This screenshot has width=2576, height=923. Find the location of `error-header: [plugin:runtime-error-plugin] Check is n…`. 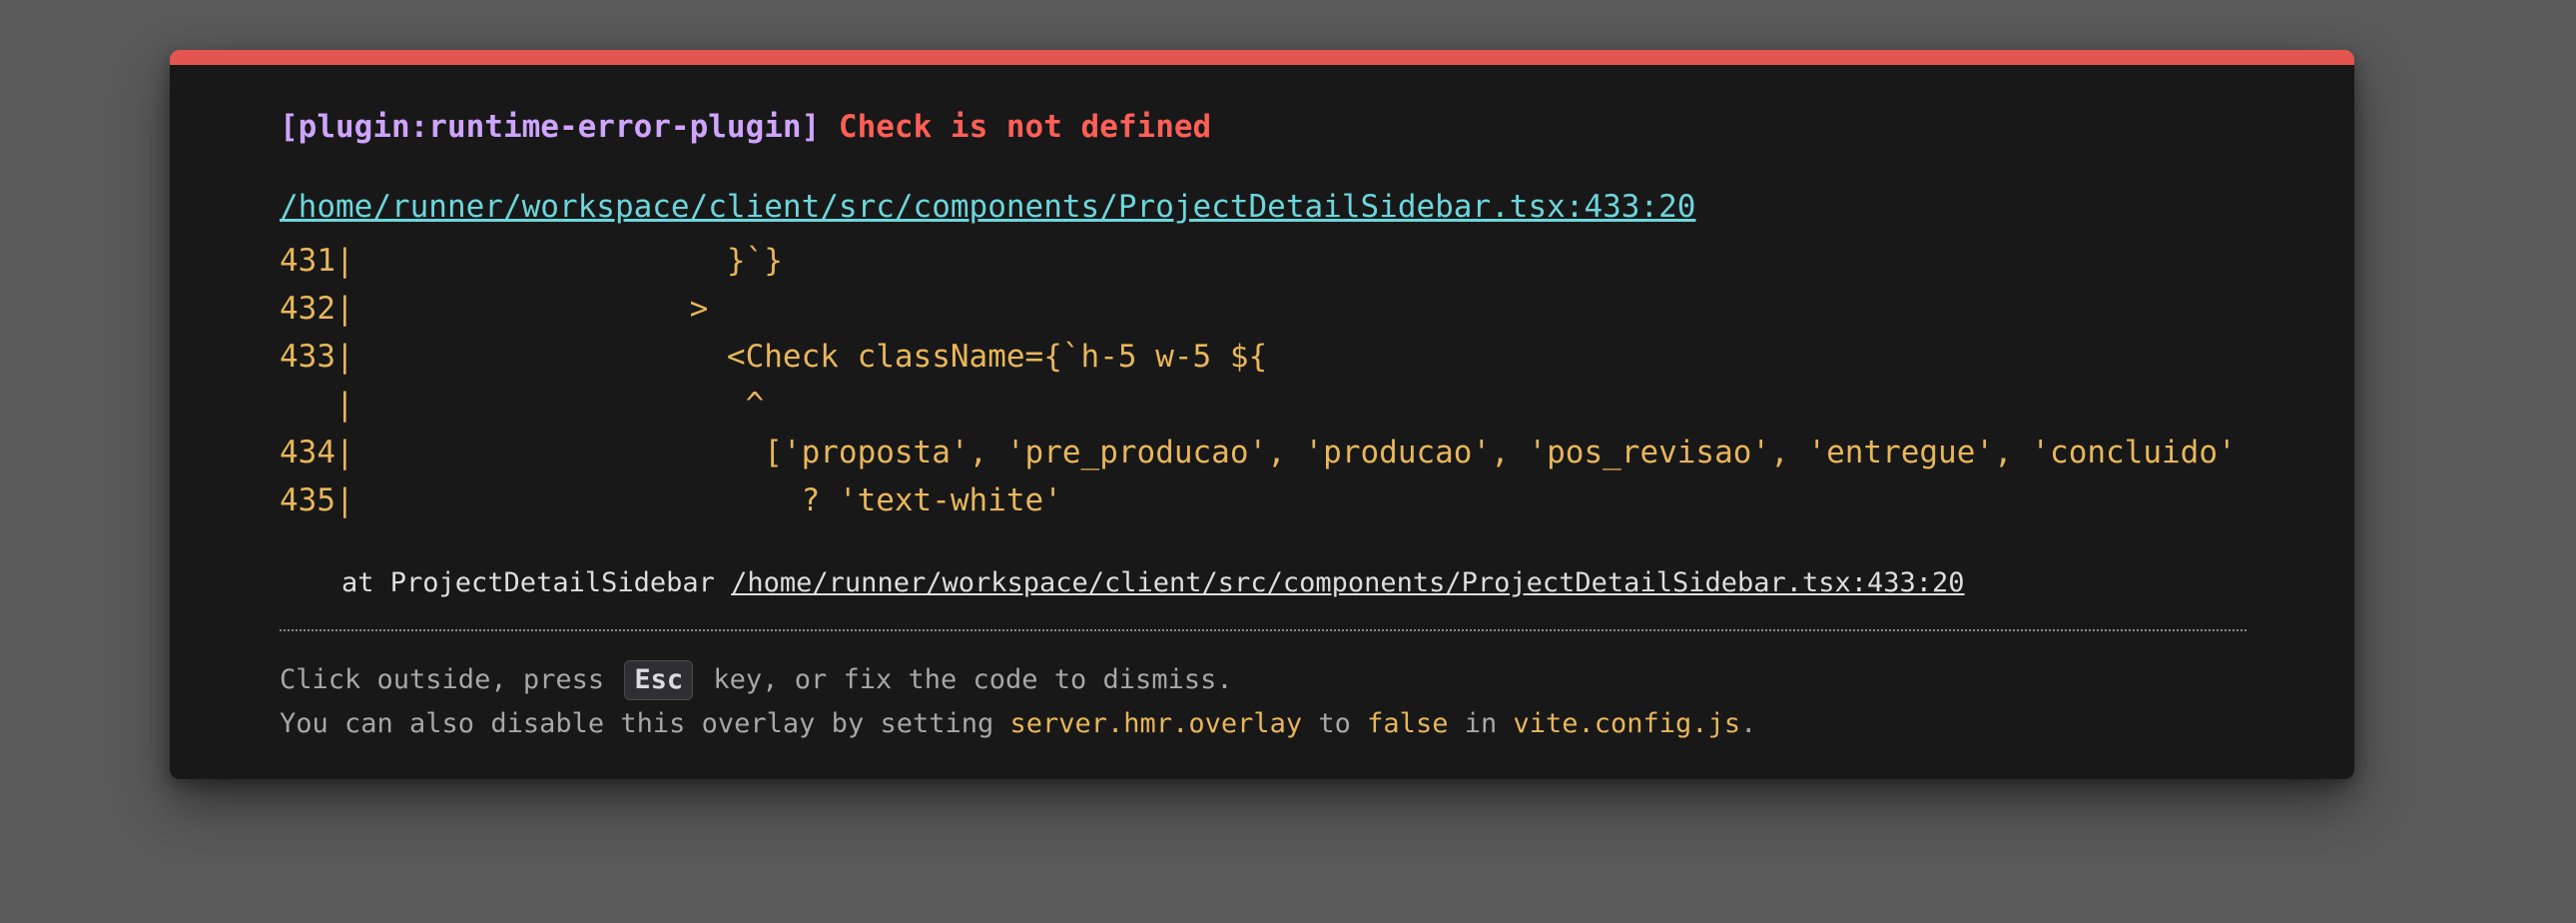

error-header: [plugin:runtime-error-plugin] Check is n… is located at coordinates (745, 127).